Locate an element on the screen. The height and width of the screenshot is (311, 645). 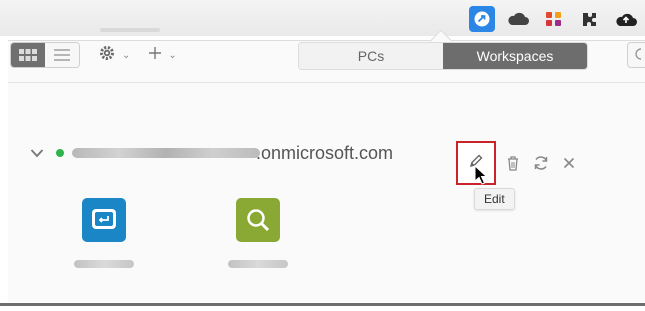
redacted-account-name is located at coordinates (166, 153).